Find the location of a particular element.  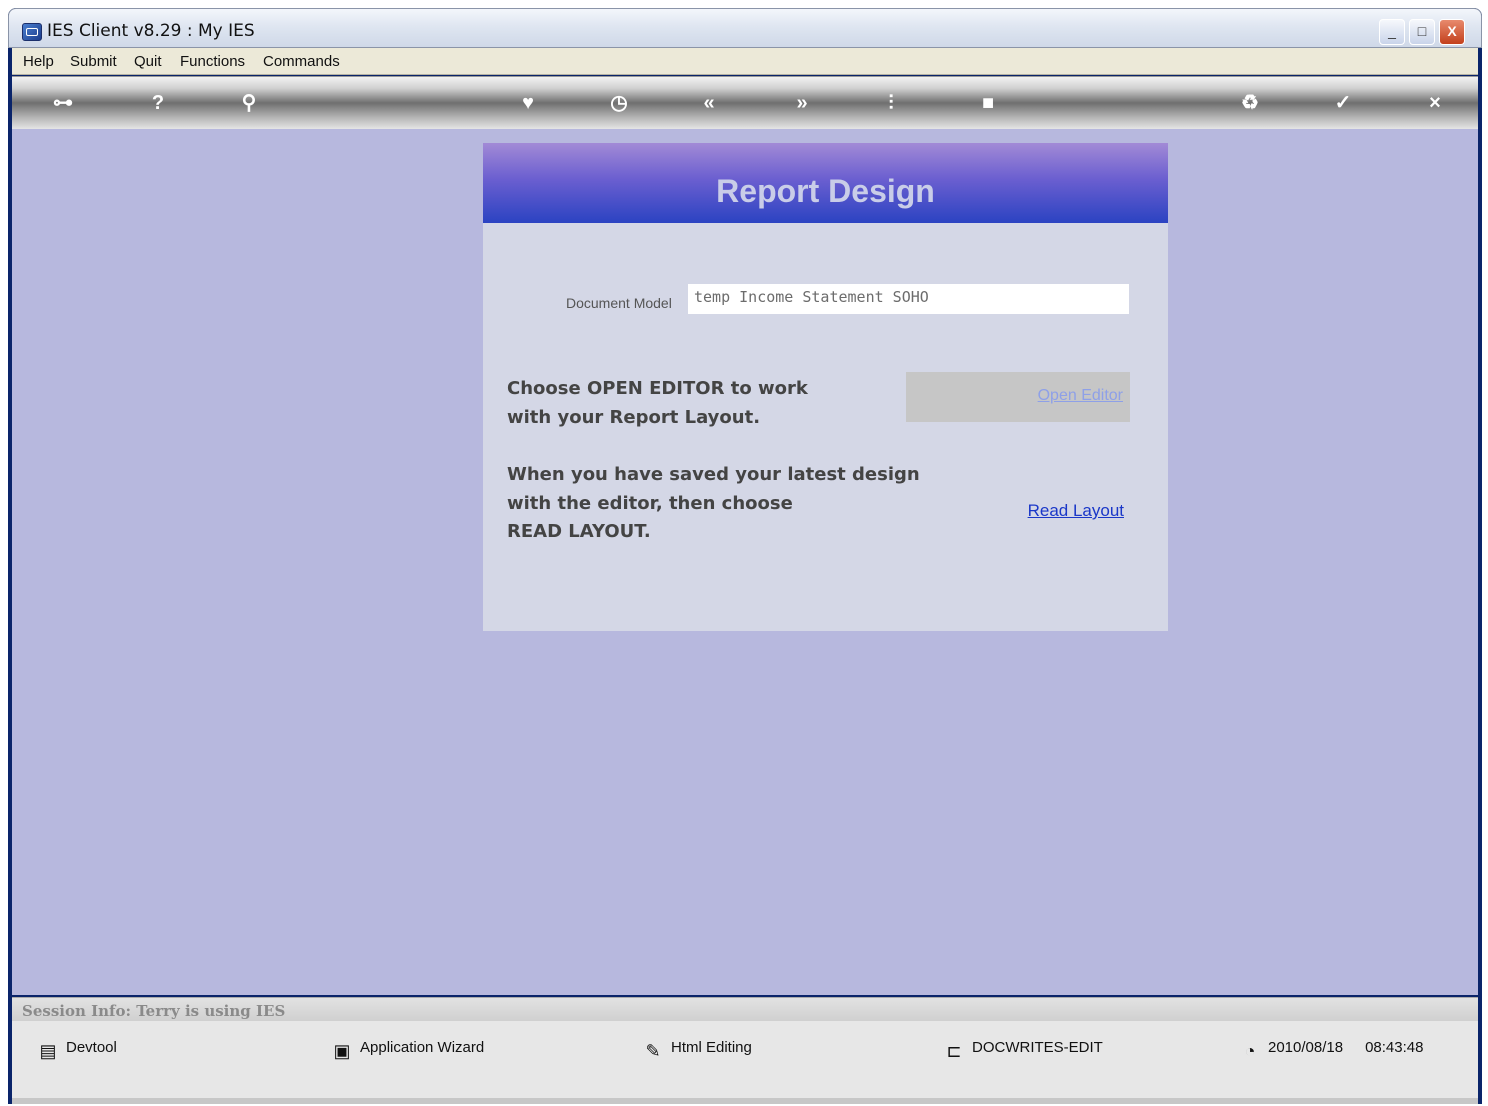

docwrites-label: DOCWRITES-EDIT is located at coordinates (1037, 1047).